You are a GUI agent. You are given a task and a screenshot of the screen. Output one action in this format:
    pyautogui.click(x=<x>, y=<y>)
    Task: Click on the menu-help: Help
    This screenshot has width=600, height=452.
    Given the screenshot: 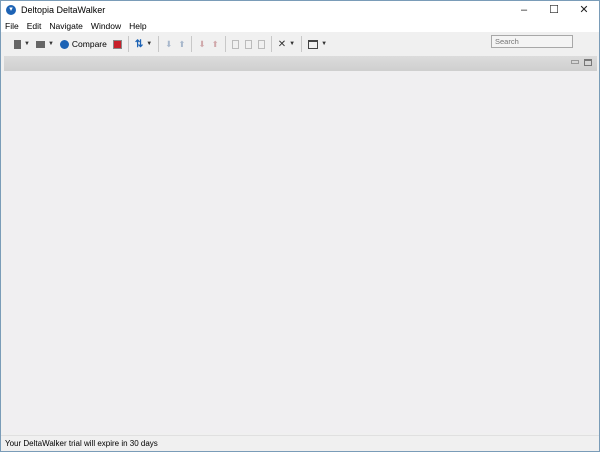 What is the action you would take?
    pyautogui.click(x=137, y=26)
    